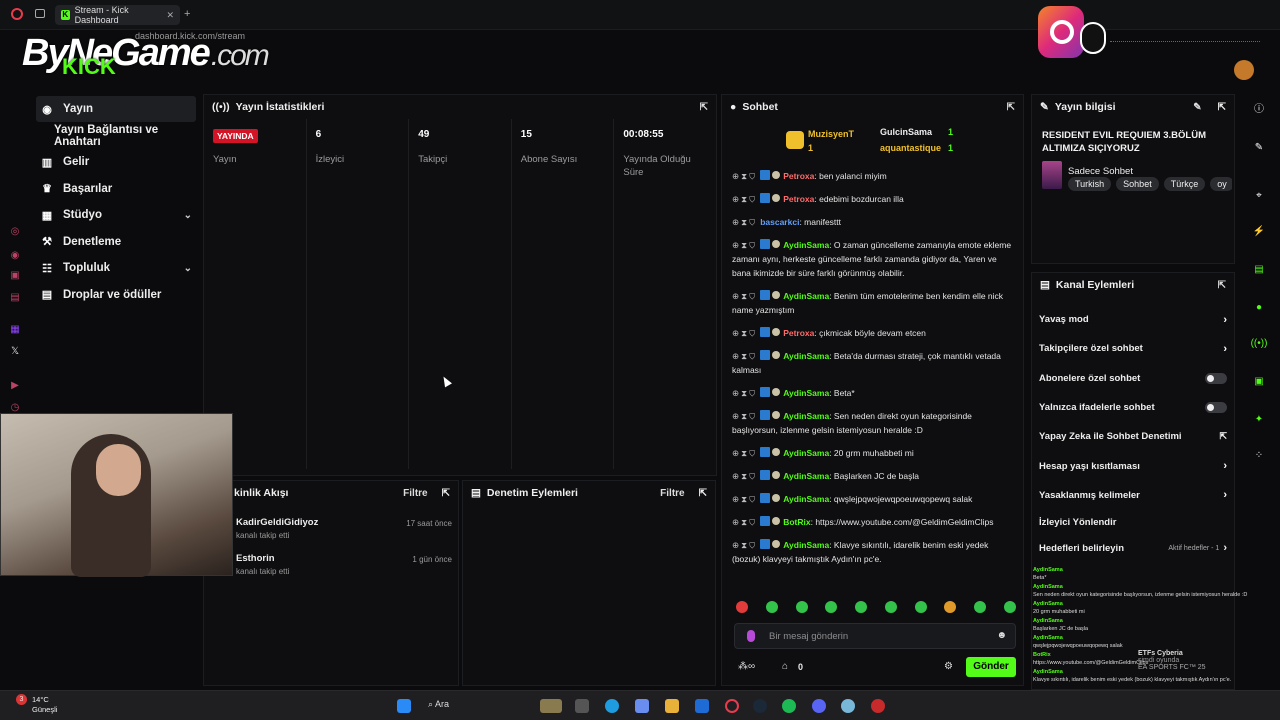 The width and height of the screenshot is (1280, 720). What do you see at coordinates (732, 706) in the screenshot?
I see `opera-taskbar-icon` at bounding box center [732, 706].